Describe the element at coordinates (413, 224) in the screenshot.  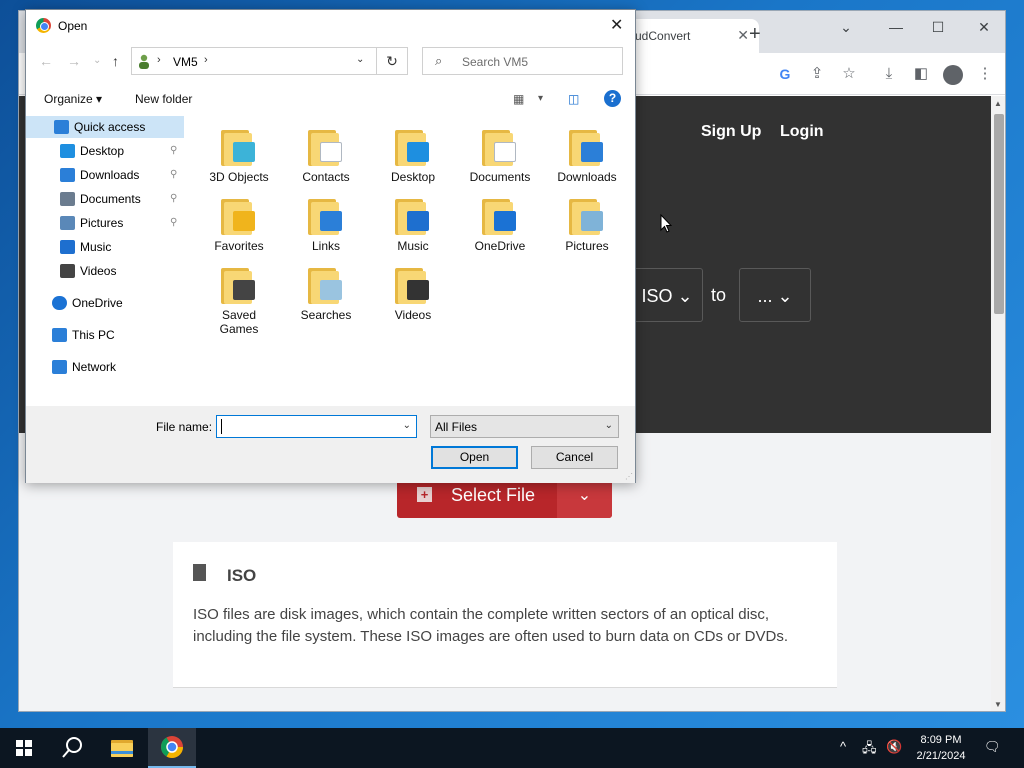
I see `folder-music: Music` at that location.